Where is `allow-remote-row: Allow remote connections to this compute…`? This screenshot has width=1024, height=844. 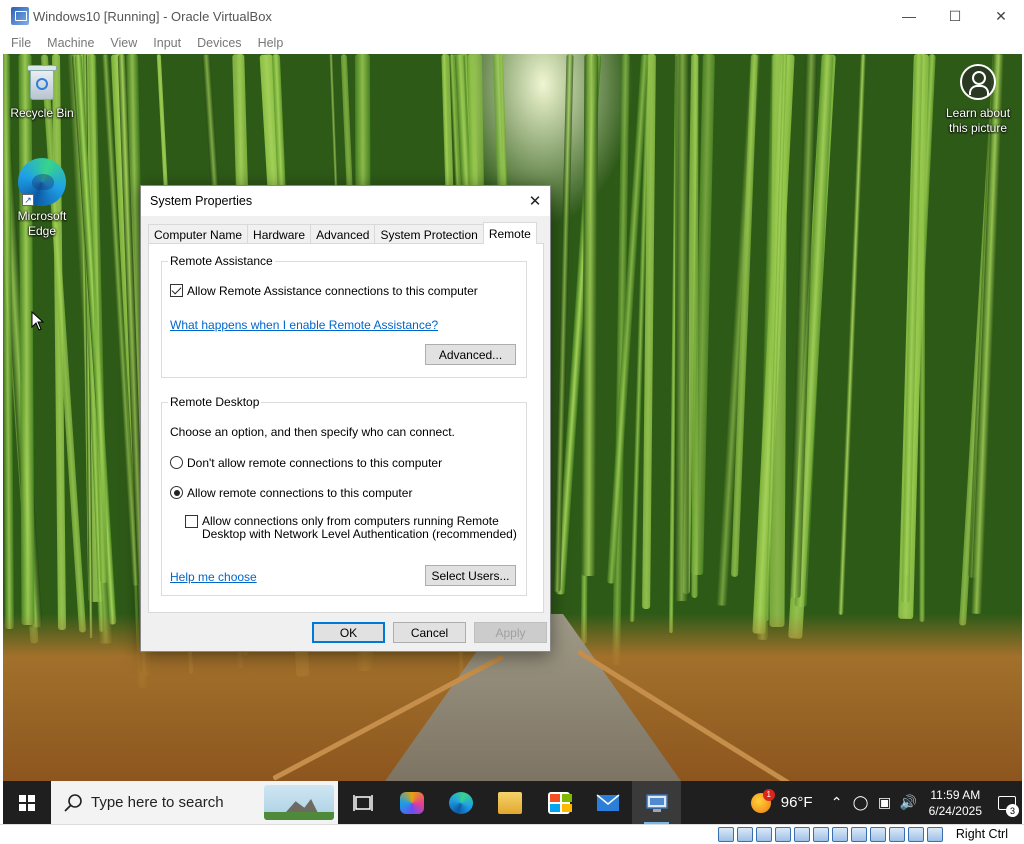
allow-remote-row: Allow remote connections to this compute… is located at coordinates (291, 493).